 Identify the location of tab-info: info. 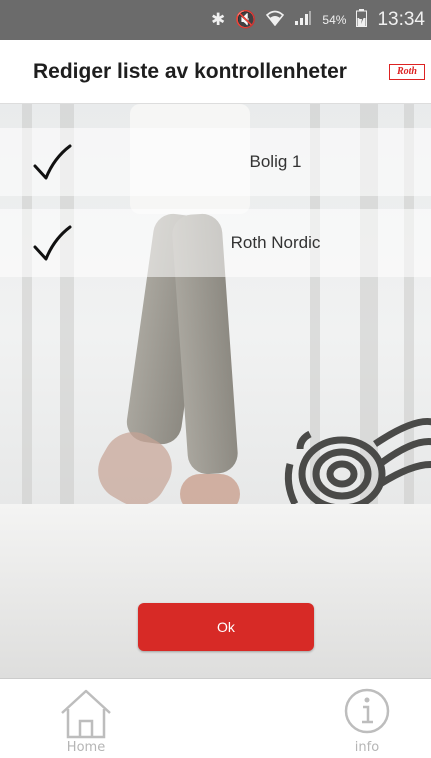
(367, 722).